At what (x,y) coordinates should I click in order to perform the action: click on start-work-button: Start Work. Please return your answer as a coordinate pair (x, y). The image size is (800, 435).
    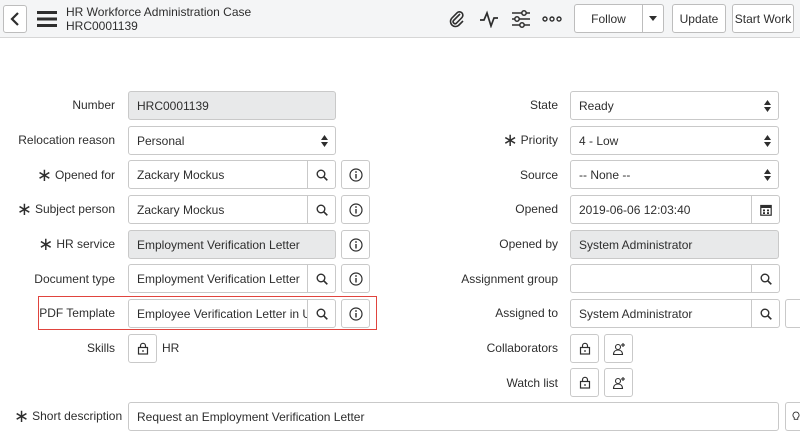
    Looking at the image, I should click on (763, 18).